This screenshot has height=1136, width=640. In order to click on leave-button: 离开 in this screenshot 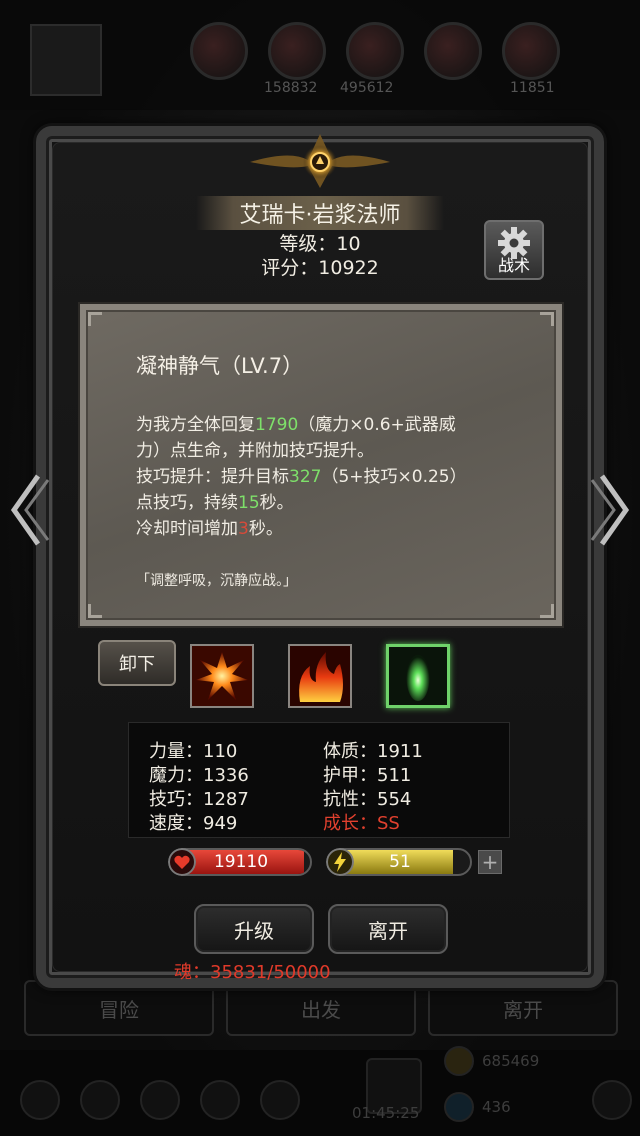, I will do `click(388, 929)`.